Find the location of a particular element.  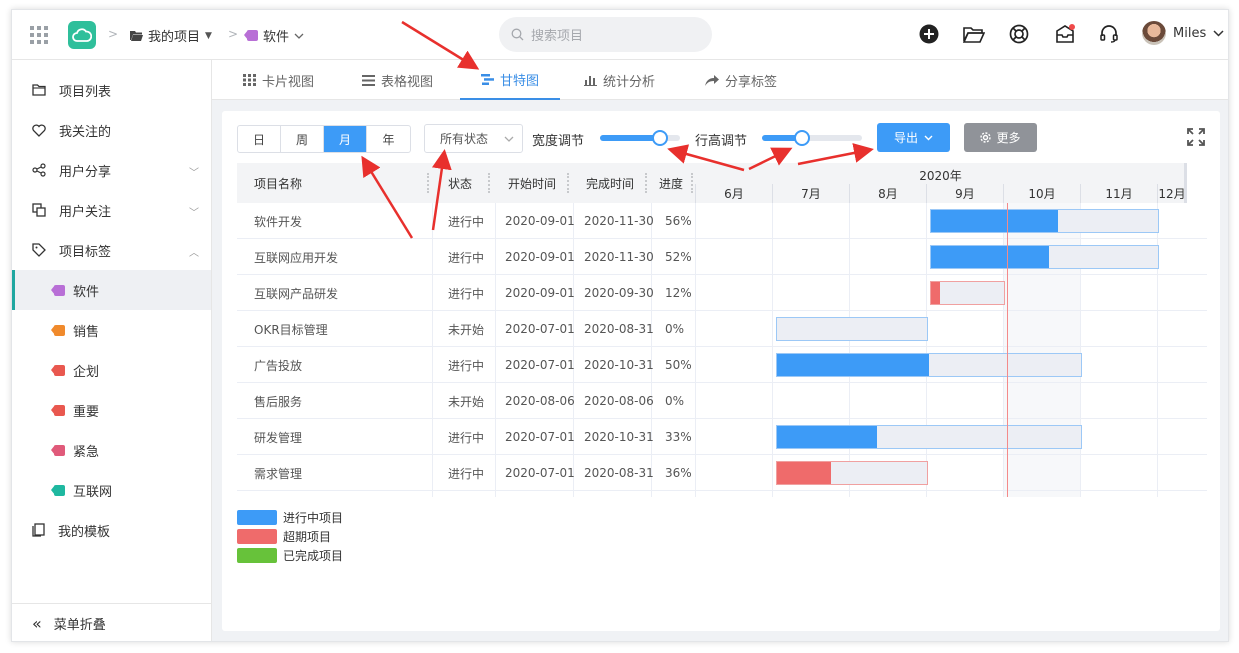

sidebar-tag-planning: 企划 is located at coordinates (111, 370).